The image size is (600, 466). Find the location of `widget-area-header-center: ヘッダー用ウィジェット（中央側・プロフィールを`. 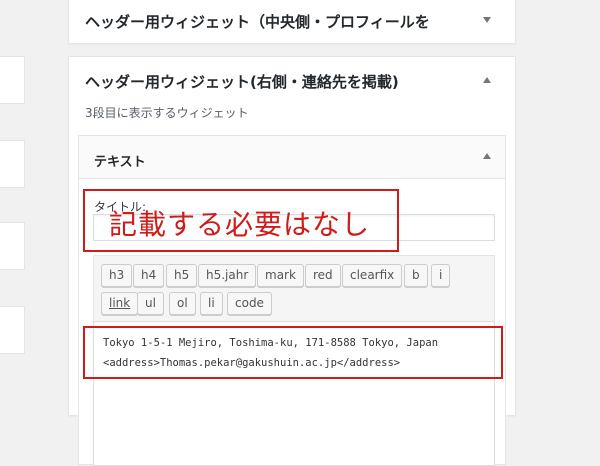

widget-area-header-center: ヘッダー用ウィジェット（中央側・プロフィールを is located at coordinates (292, 22).